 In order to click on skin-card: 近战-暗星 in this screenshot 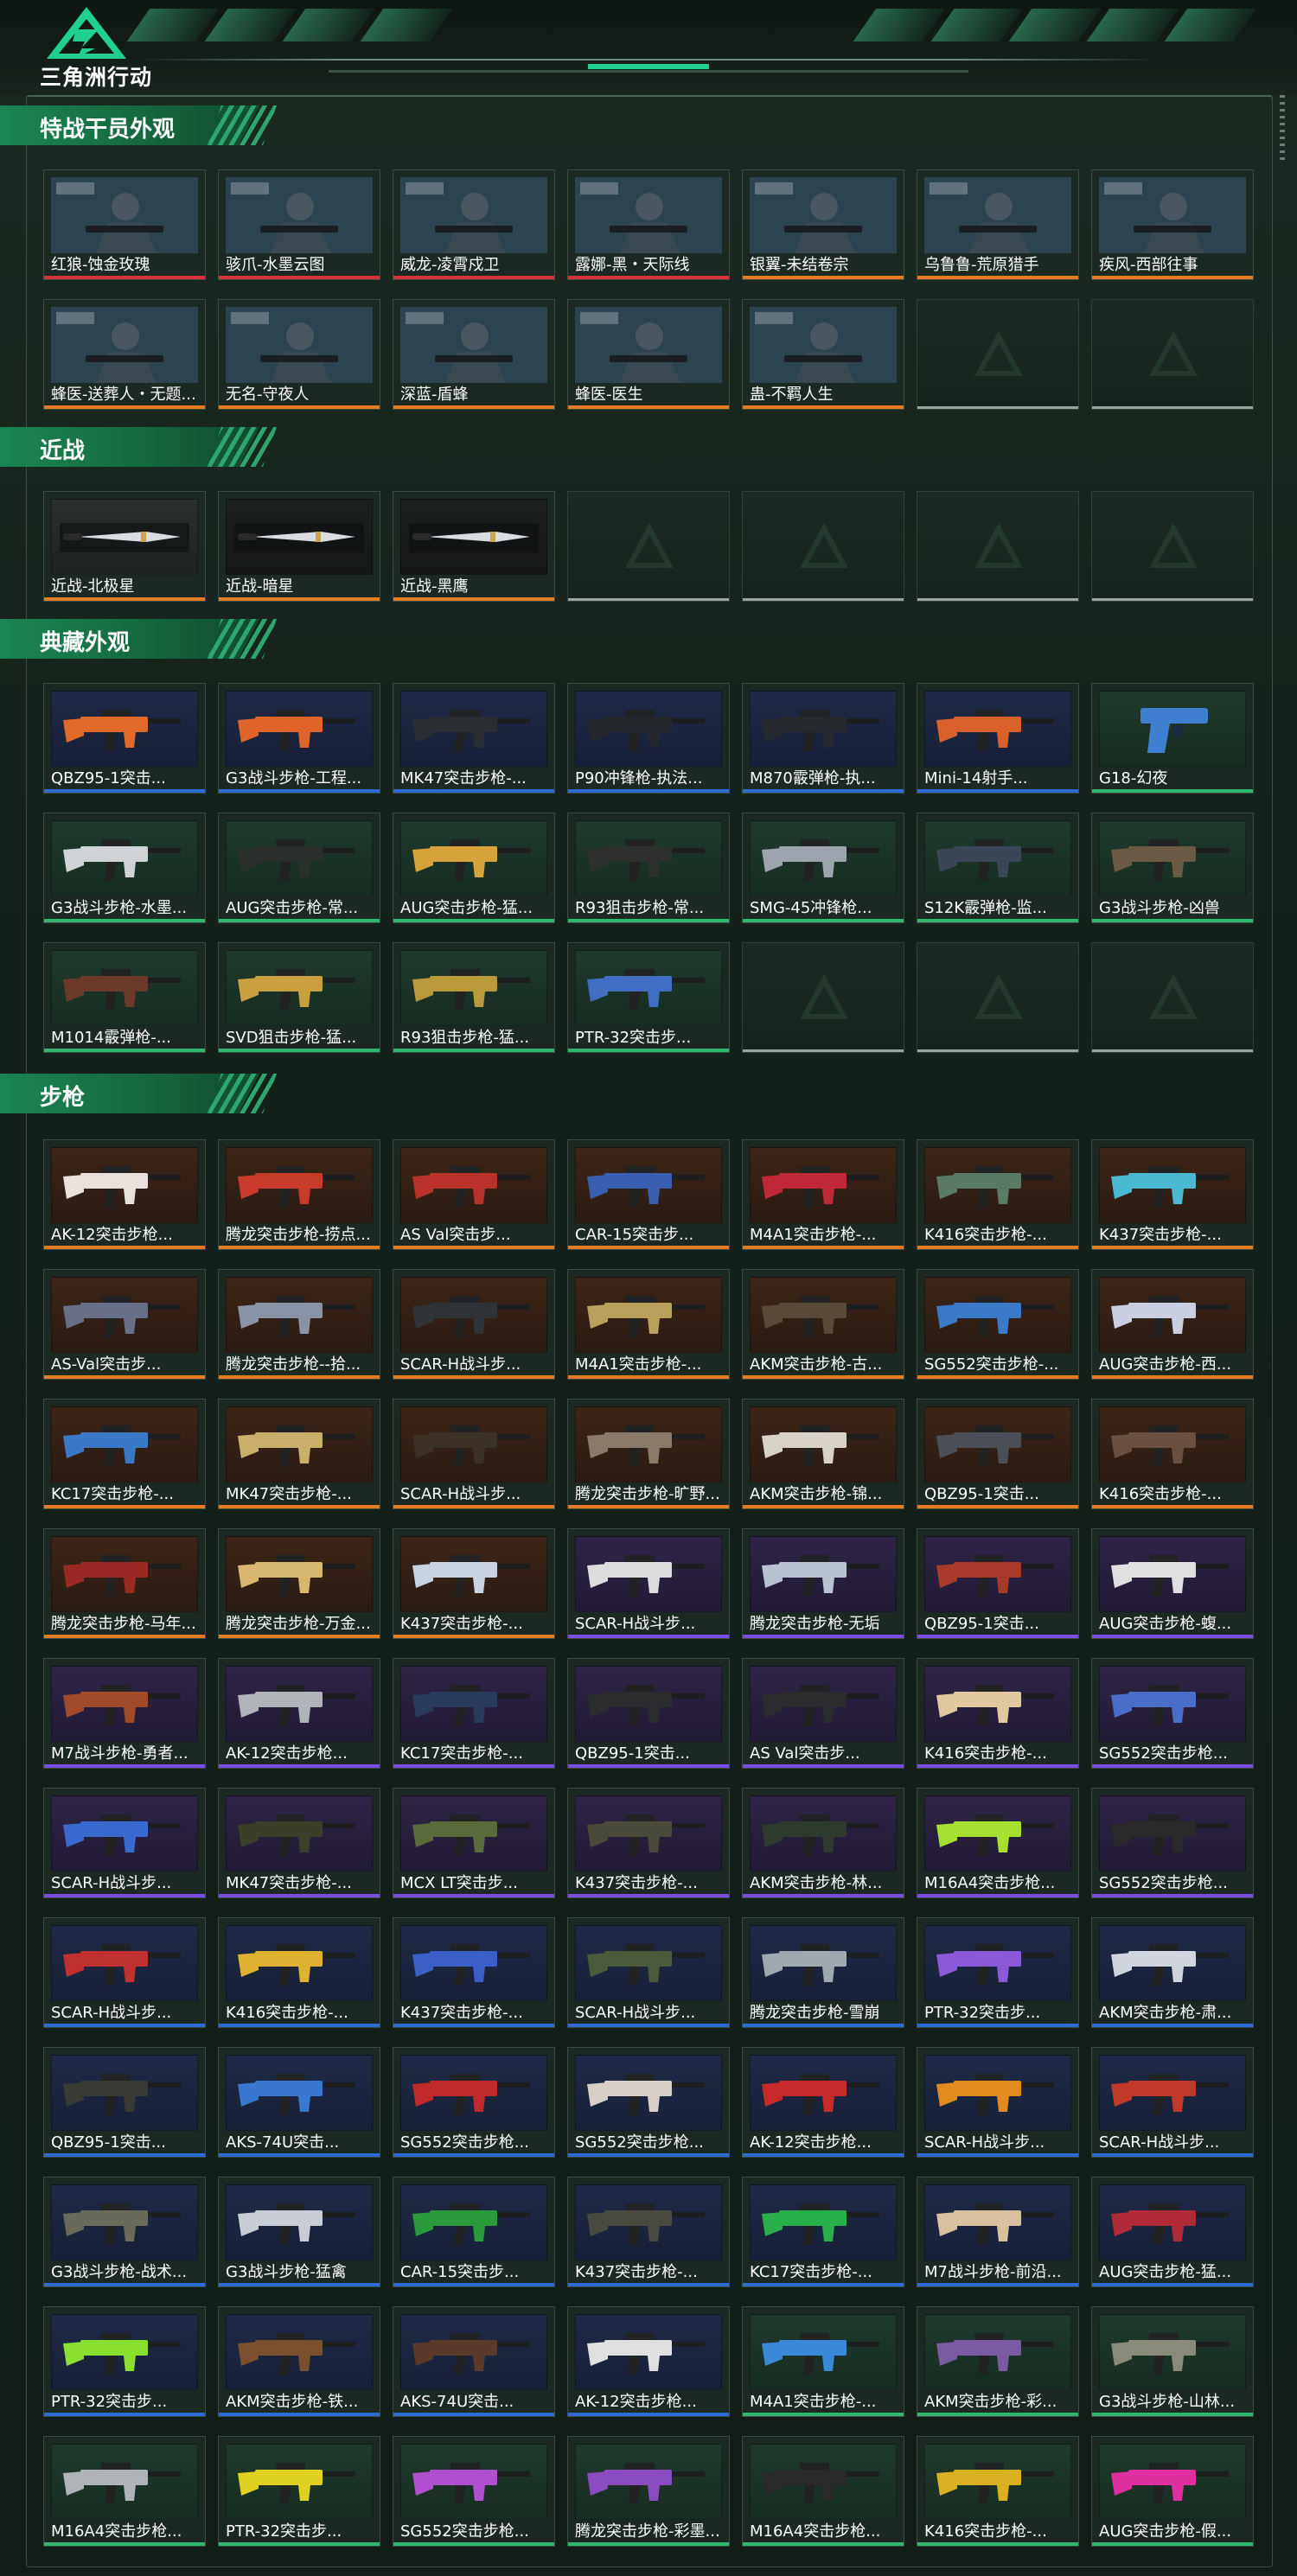, I will do `click(299, 546)`.